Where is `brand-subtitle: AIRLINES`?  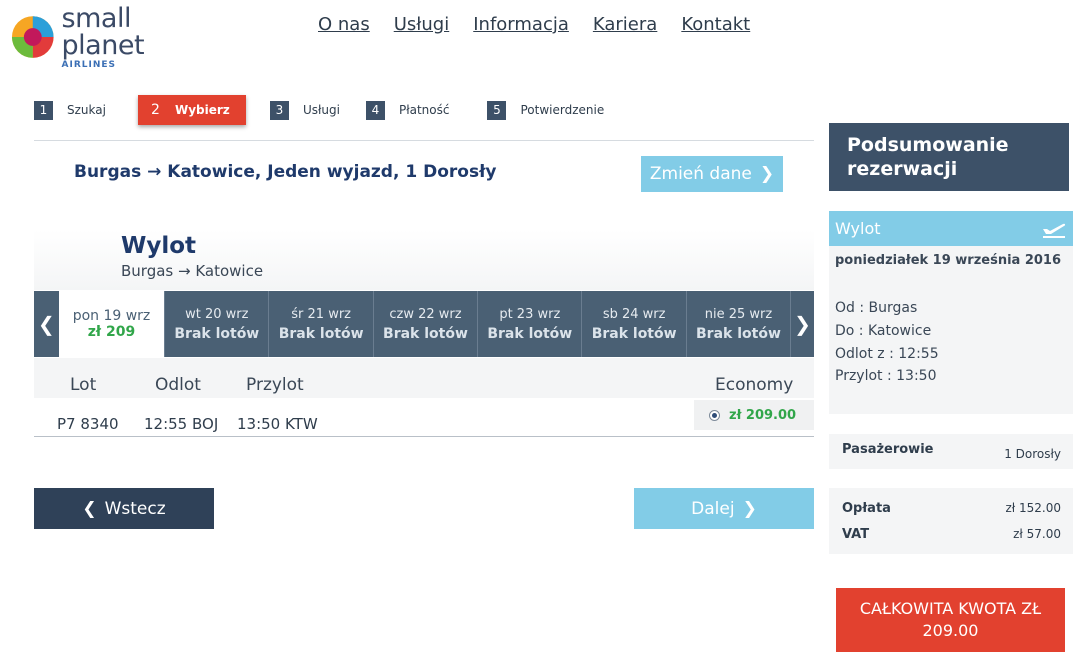 brand-subtitle: AIRLINES is located at coordinates (89, 64).